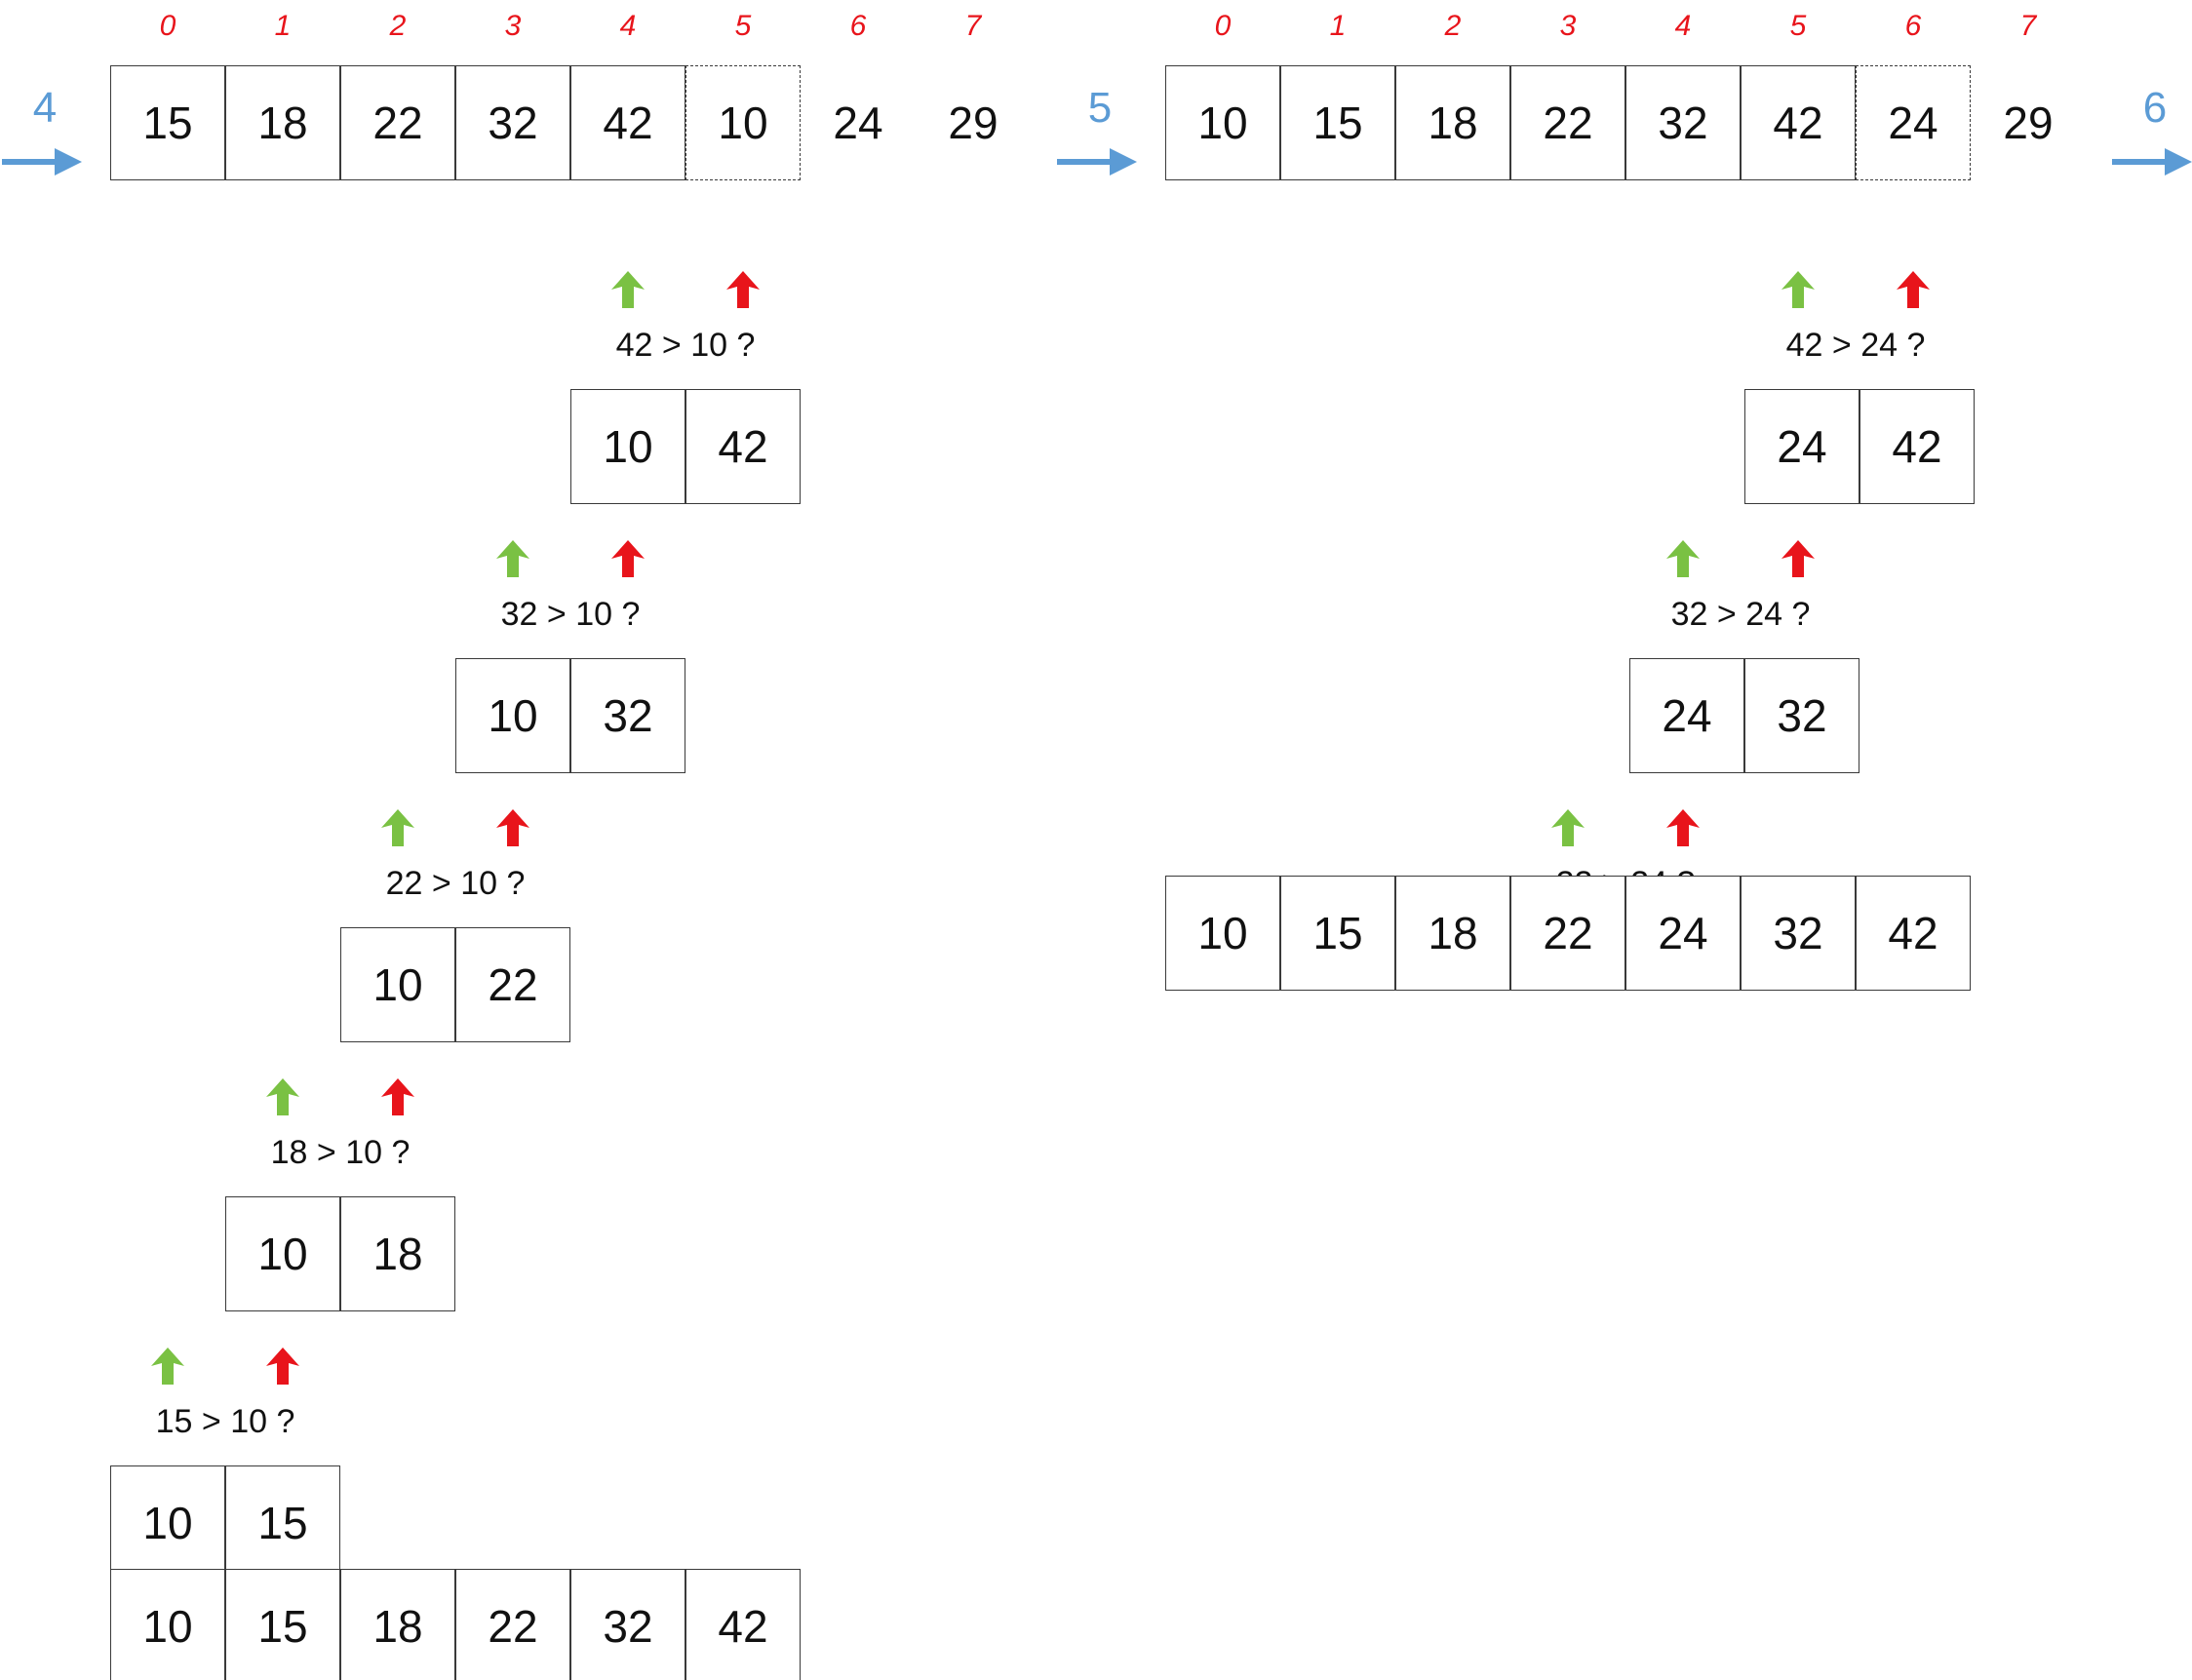  I want to click on comparison-label: 15 > 10 ?, so click(225, 1421).